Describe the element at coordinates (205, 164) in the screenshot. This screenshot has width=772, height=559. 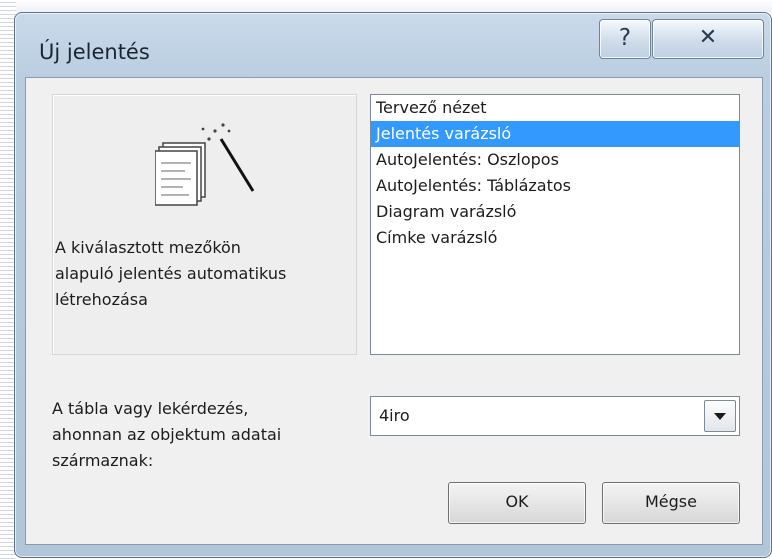
I see `report-wizard-icon` at that location.